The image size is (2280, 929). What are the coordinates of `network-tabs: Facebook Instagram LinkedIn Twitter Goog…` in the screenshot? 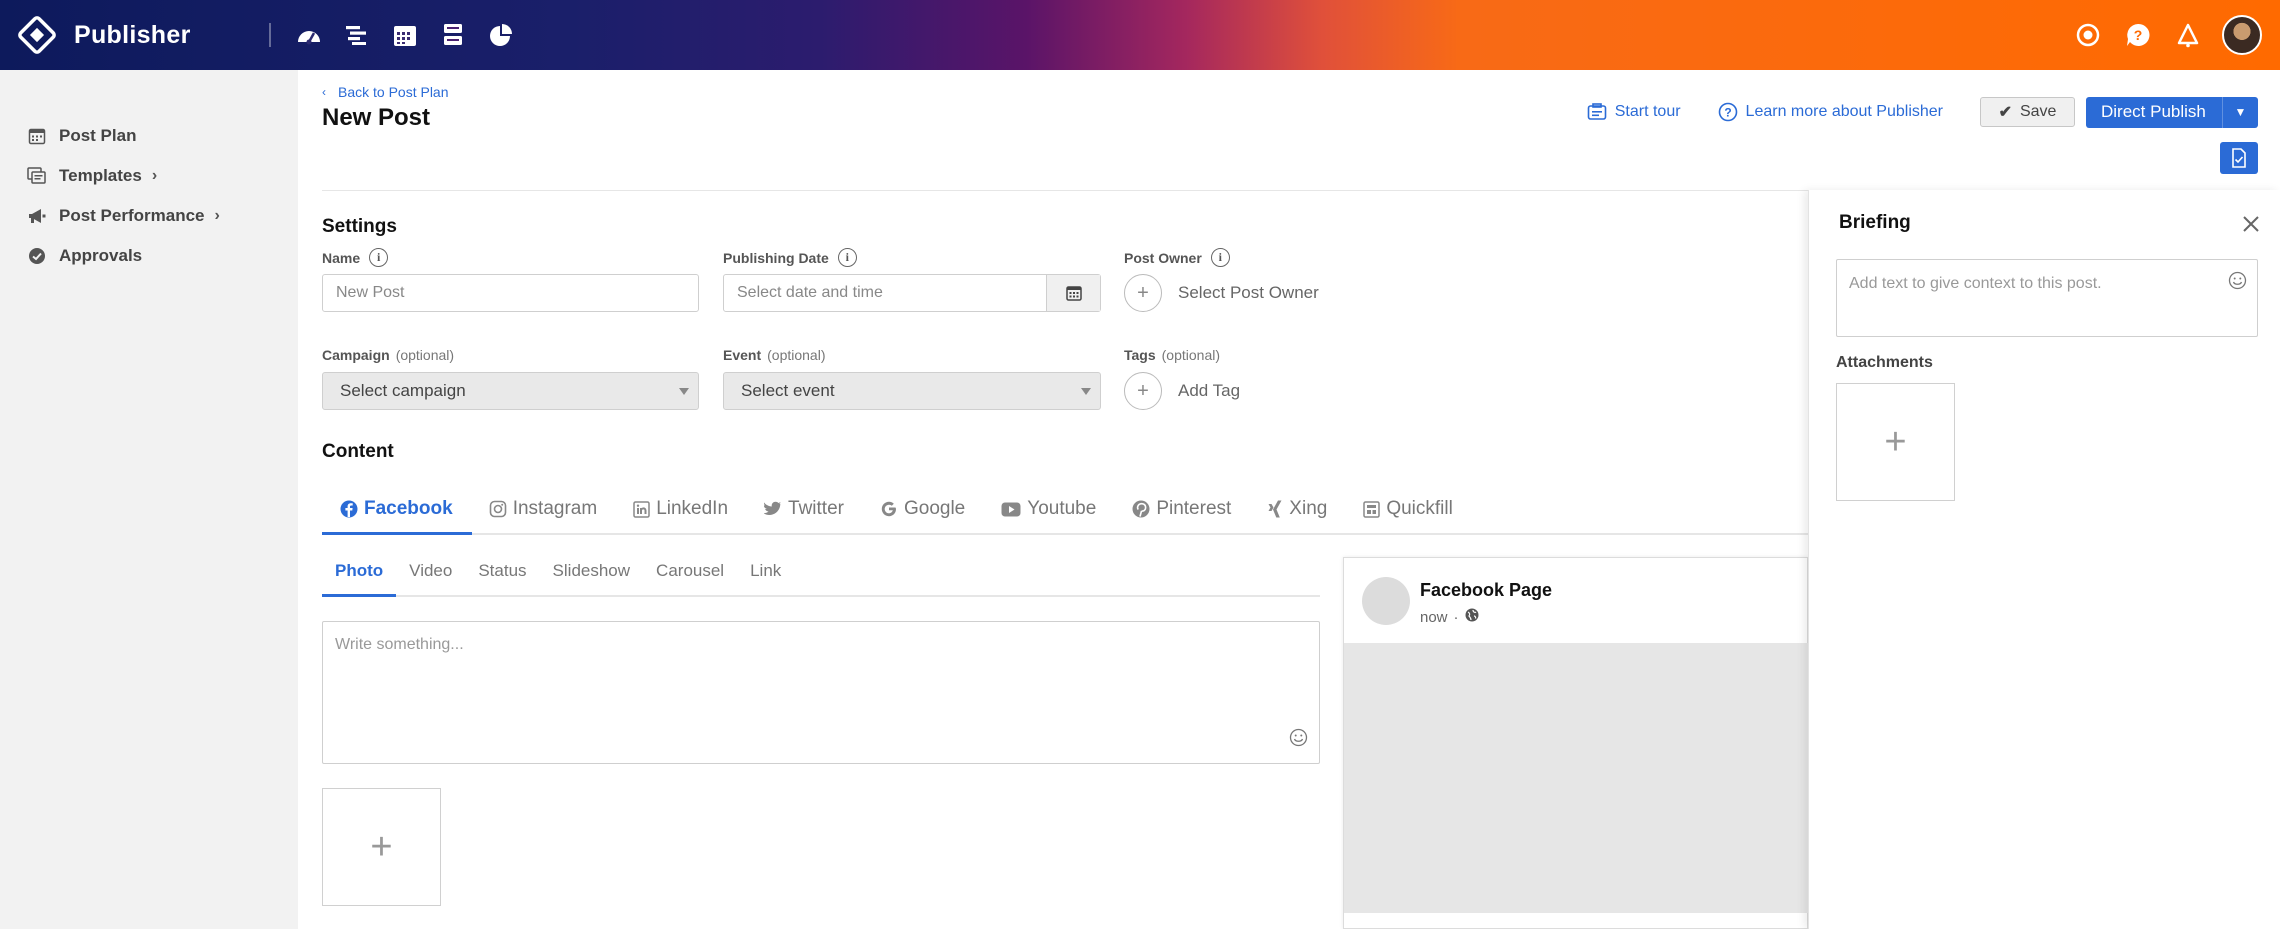 It's located at (896, 509).